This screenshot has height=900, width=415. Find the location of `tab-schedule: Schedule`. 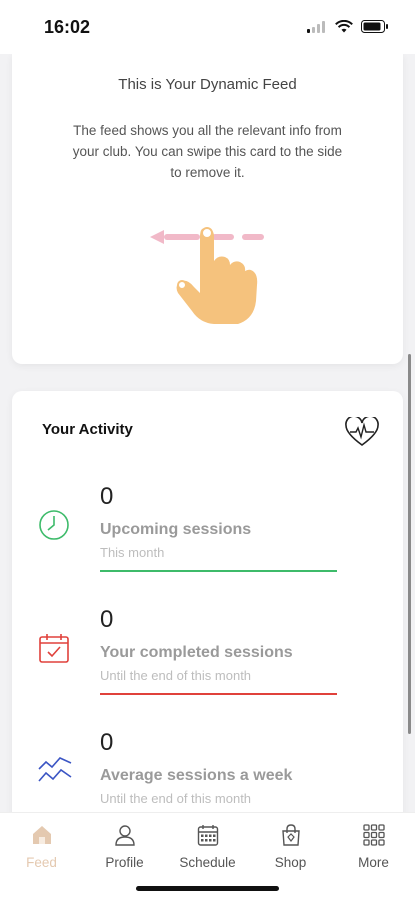

tab-schedule: Schedule is located at coordinates (207, 845).